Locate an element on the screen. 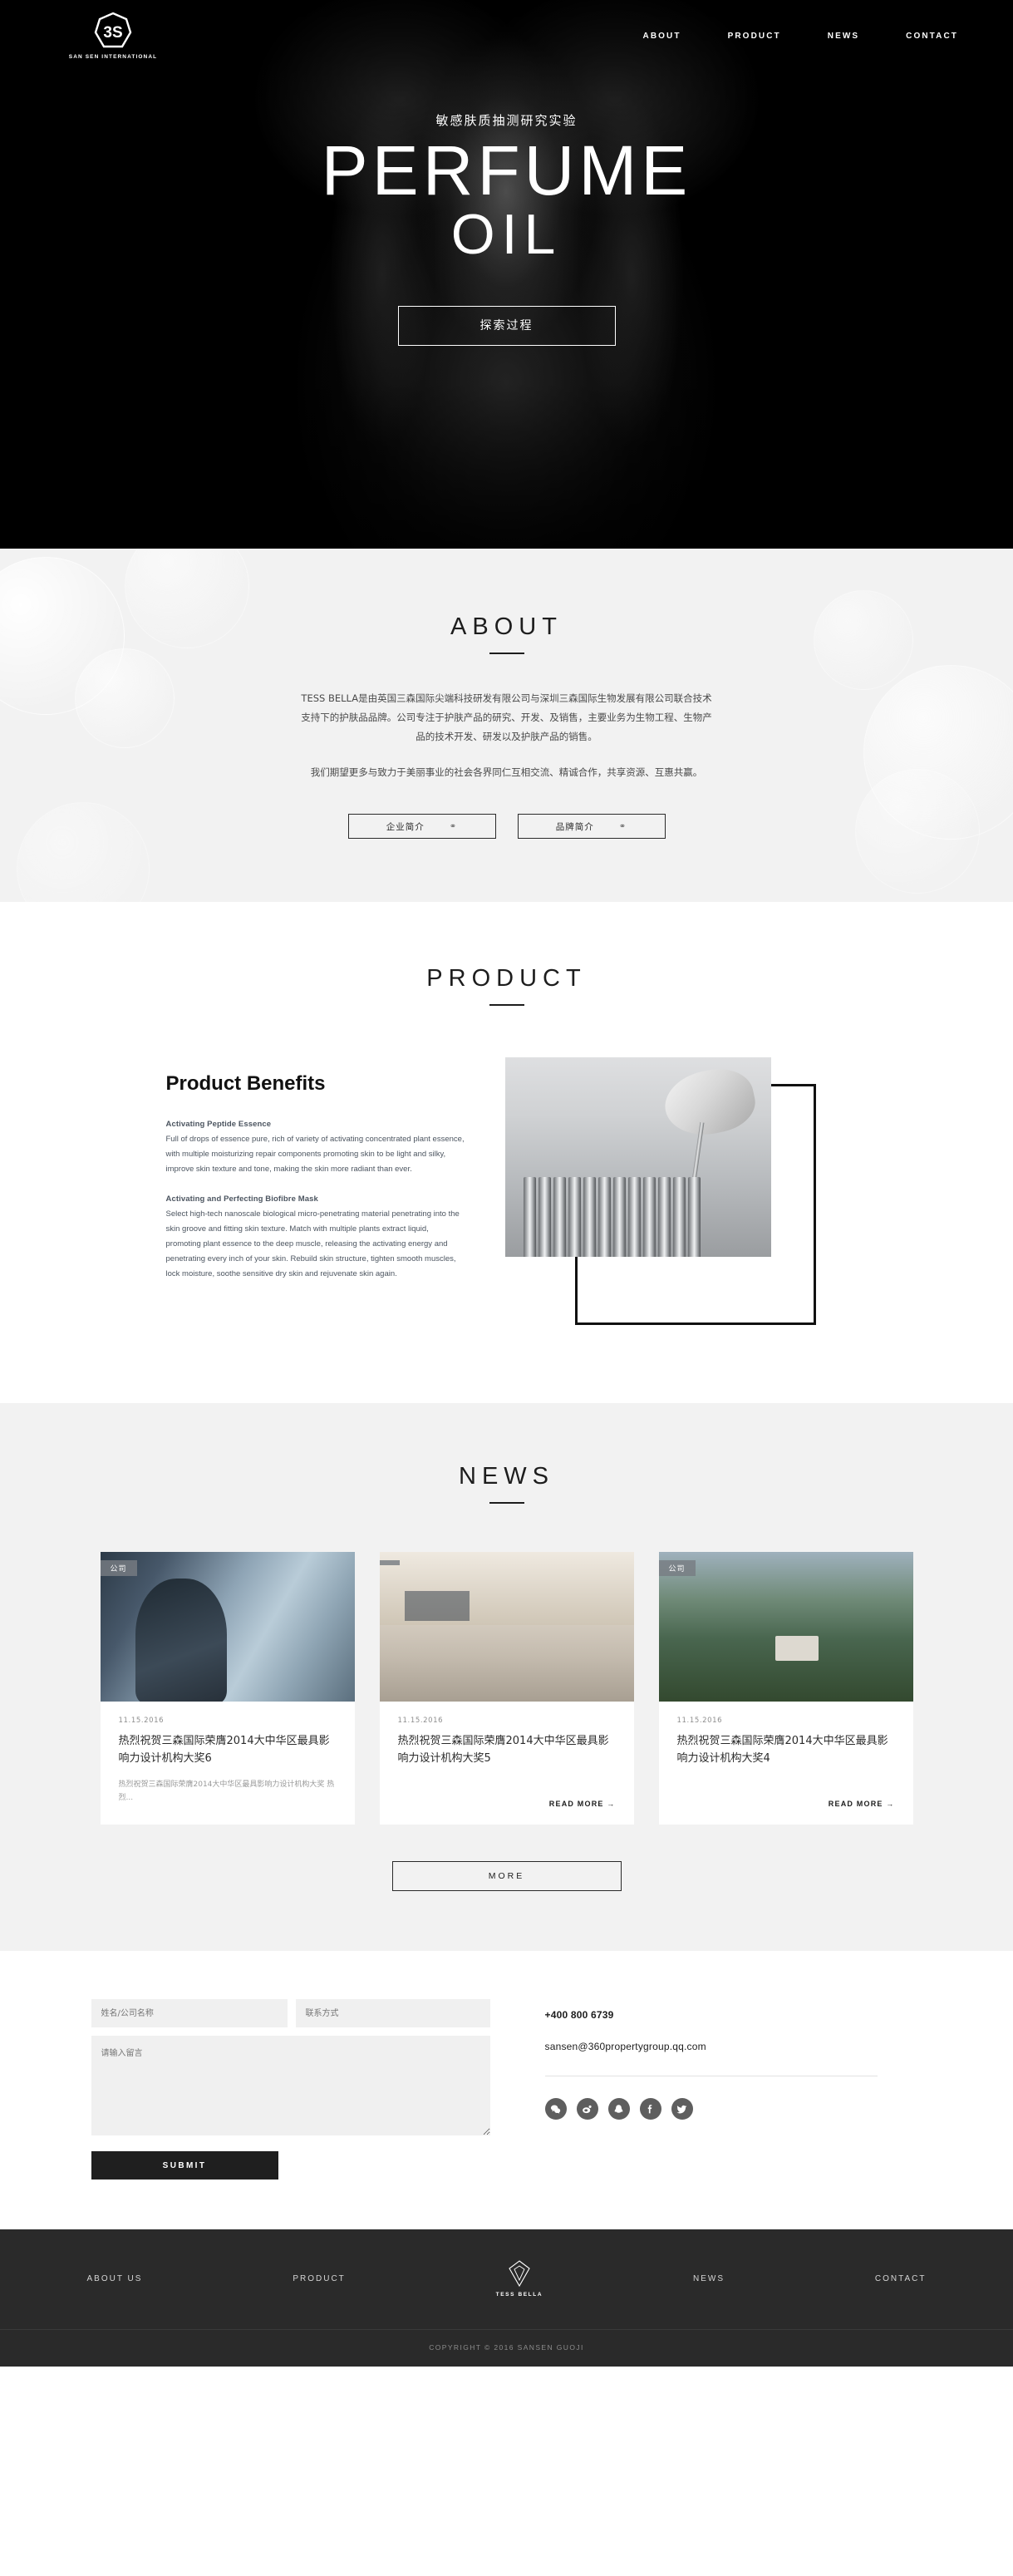 The image size is (1013, 2576). about-title: ABOUT is located at coordinates (506, 626).